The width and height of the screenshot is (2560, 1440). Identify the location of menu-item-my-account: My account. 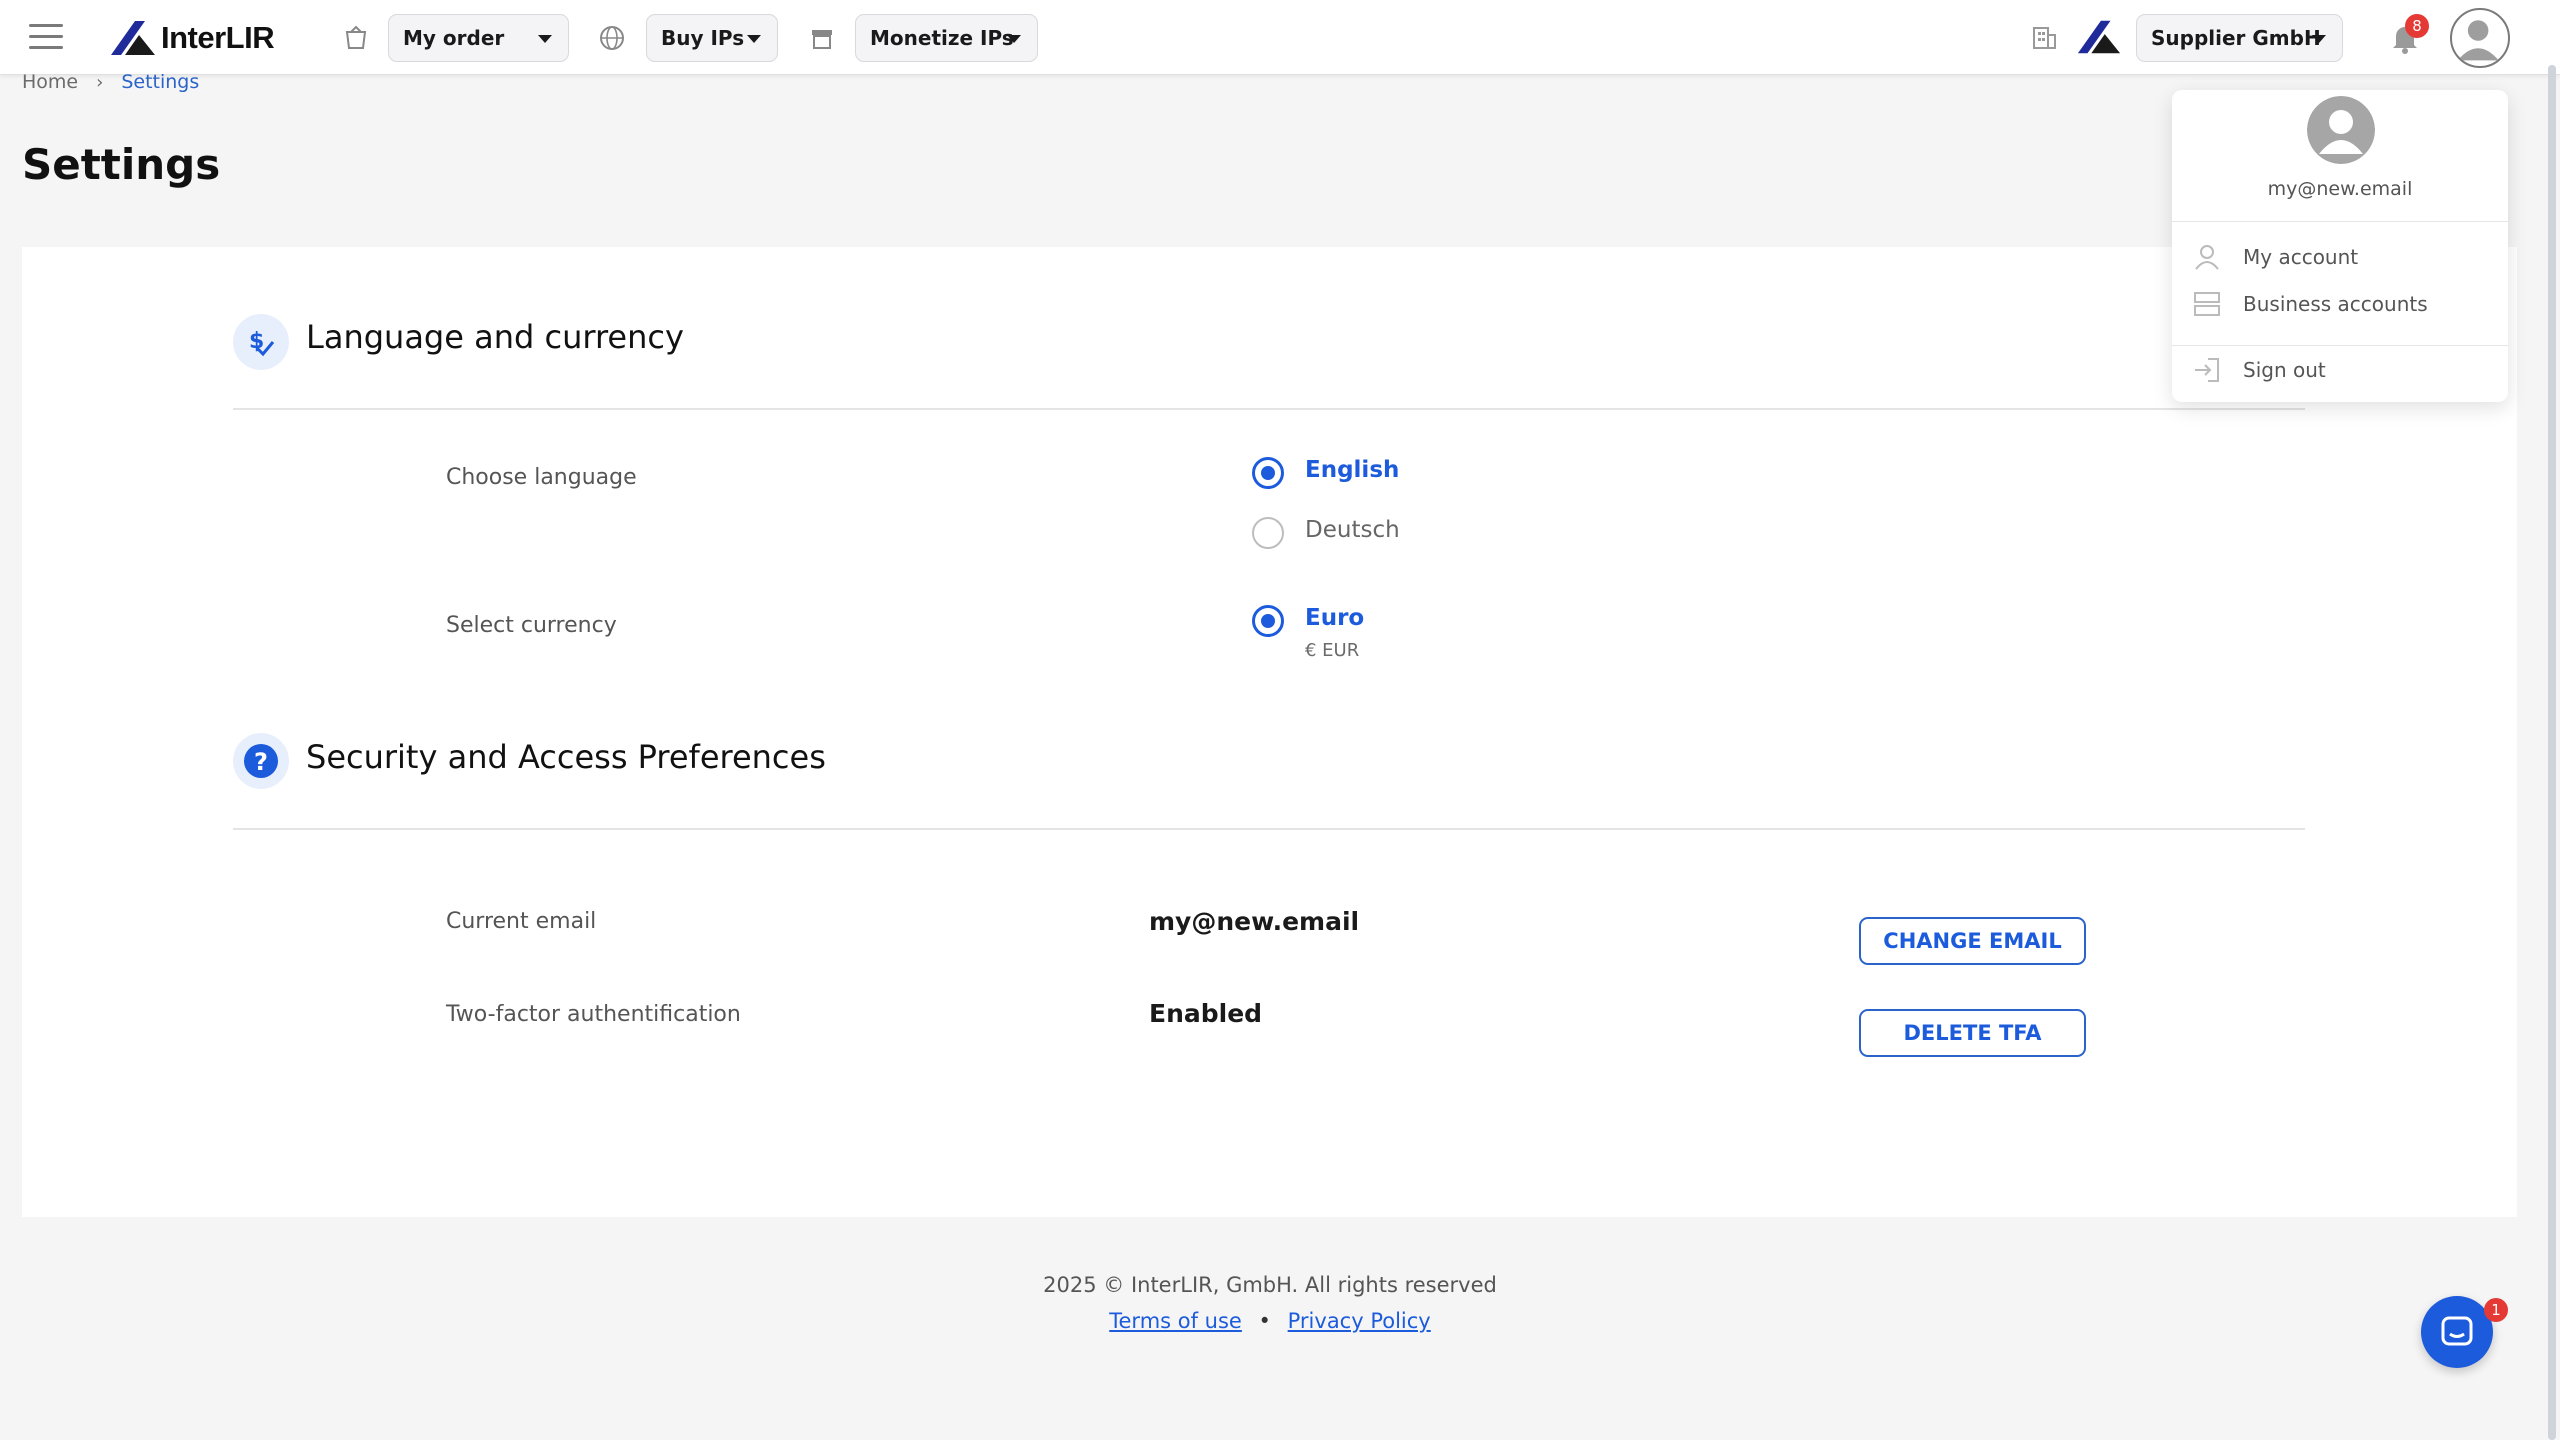
(2340, 257).